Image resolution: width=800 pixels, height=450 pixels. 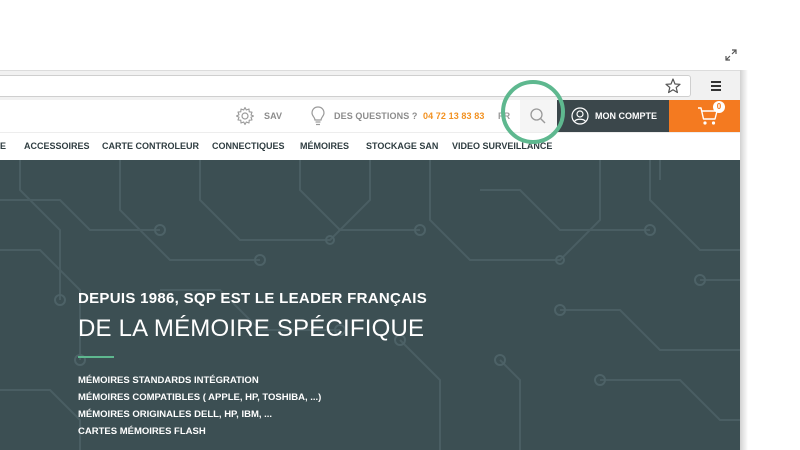 I want to click on hero-bullet: MÉMOIRES STANDARDS INTÉGRATION, so click(x=168, y=380).